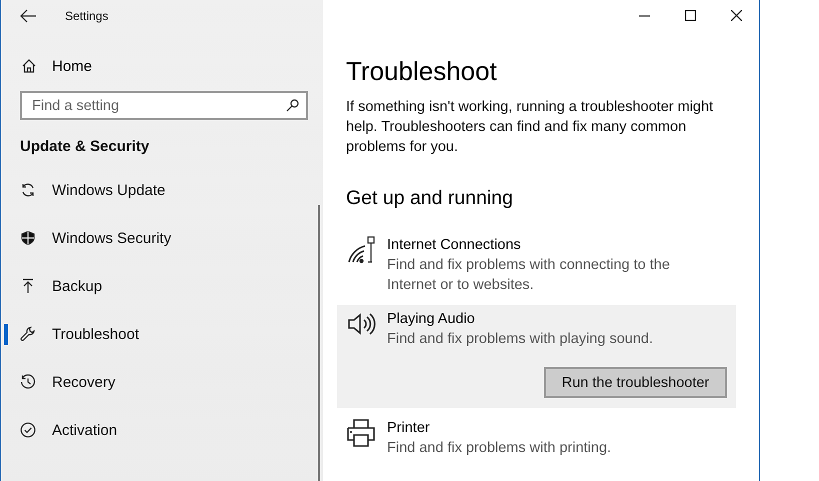  What do you see at coordinates (430, 198) in the screenshot?
I see `section-heading: Get up and running` at bounding box center [430, 198].